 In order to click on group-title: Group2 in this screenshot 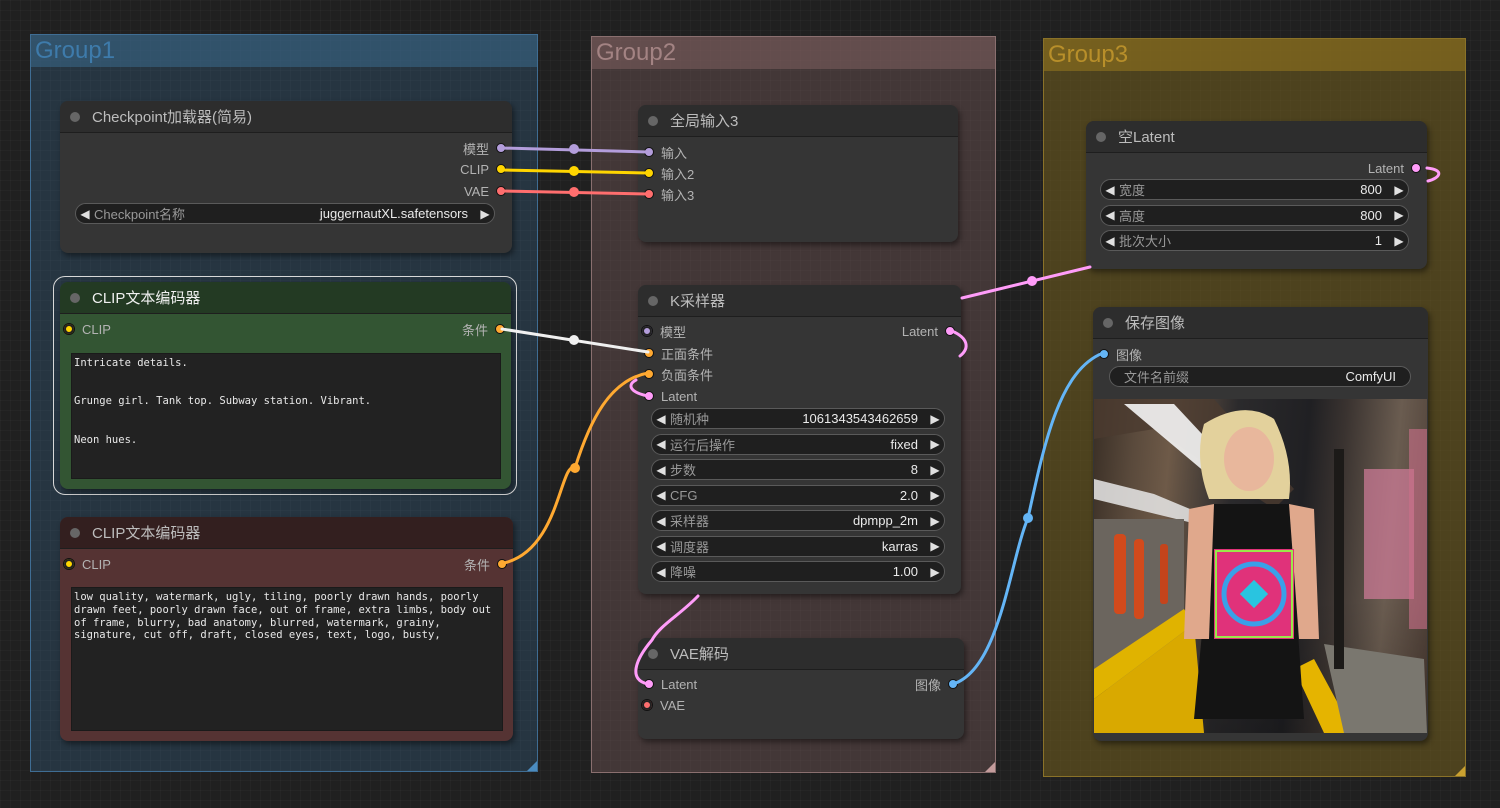, I will do `click(793, 53)`.